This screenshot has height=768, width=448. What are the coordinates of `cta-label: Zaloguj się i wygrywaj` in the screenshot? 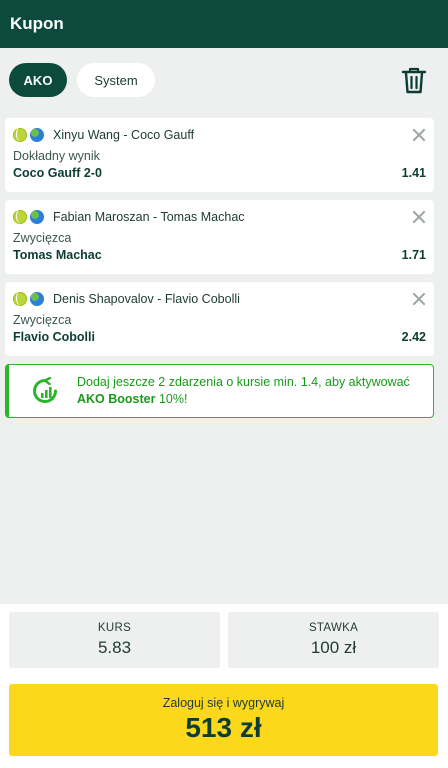 It's located at (223, 703).